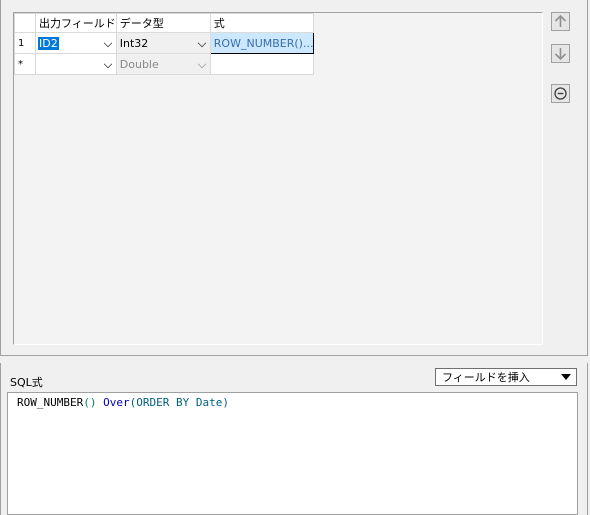 This screenshot has height=515, width=590. I want to click on data-type-value: Double, so click(139, 64).